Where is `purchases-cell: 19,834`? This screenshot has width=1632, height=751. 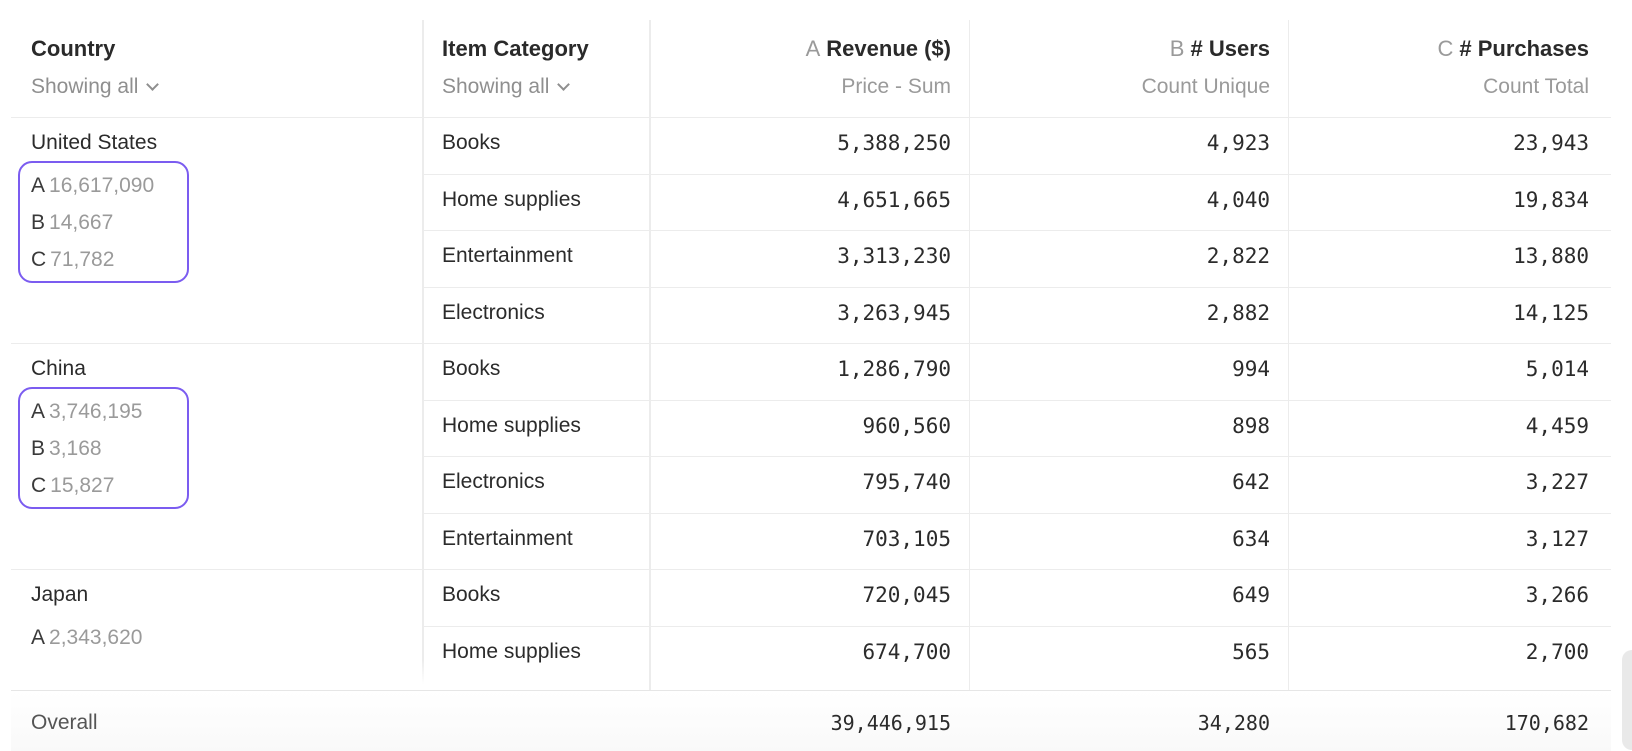 purchases-cell: 19,834 is located at coordinates (1551, 199).